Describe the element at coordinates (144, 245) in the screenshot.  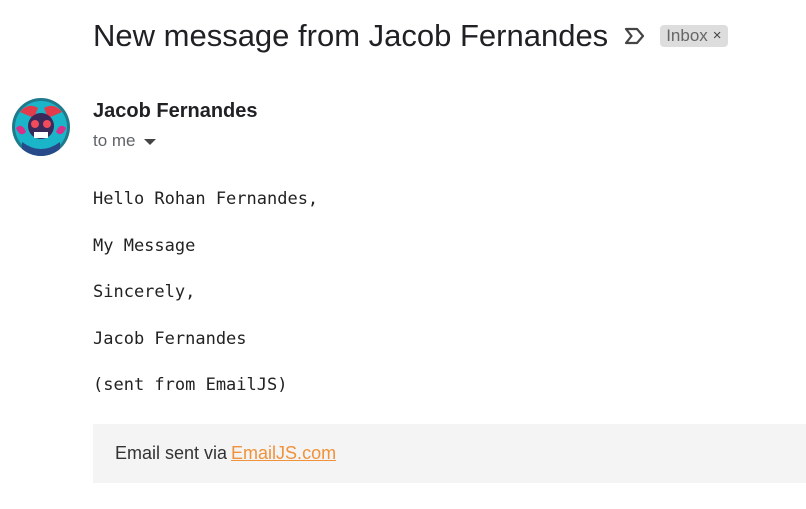
I see `body-line: My Message` at that location.